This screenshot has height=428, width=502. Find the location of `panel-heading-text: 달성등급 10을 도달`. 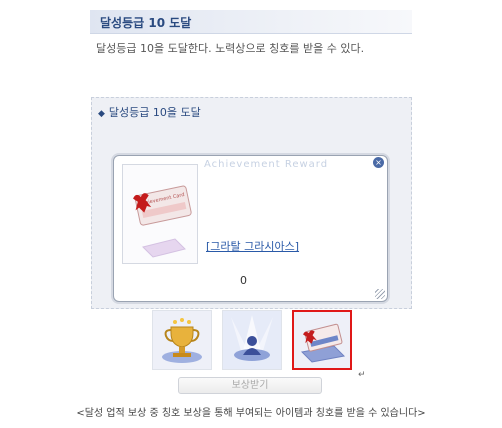

panel-heading-text: 달성등급 10을 도달 is located at coordinates (154, 112).